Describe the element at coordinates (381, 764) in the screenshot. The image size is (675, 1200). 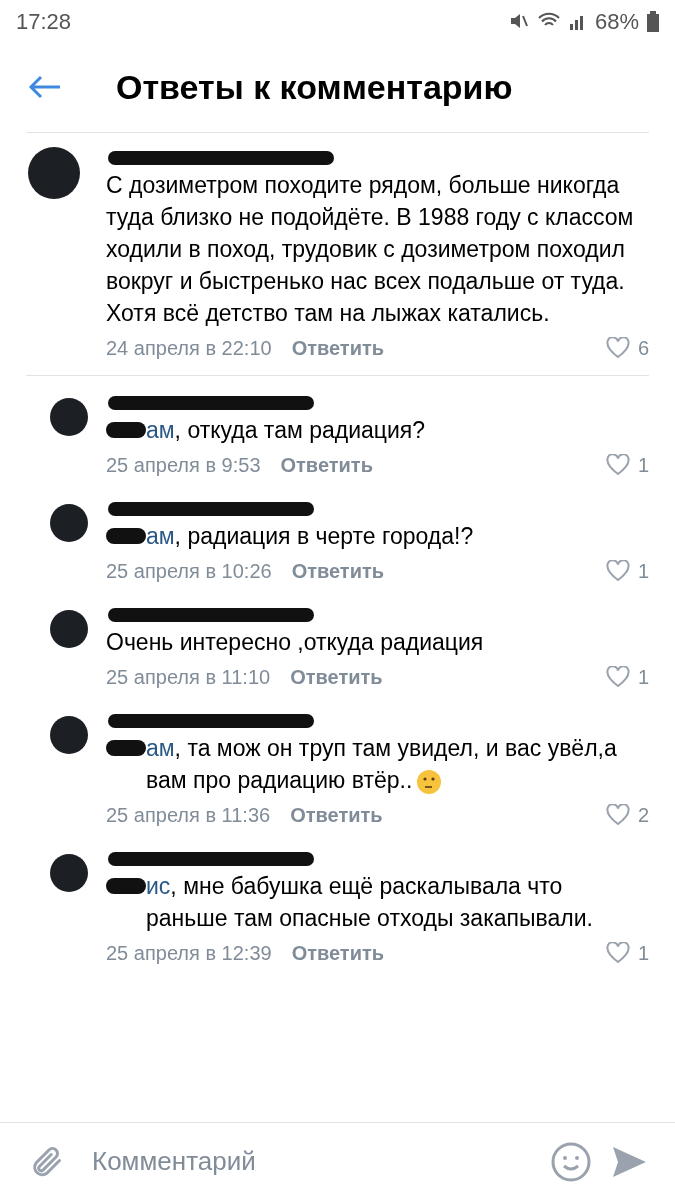
I see `reply-text: ам, та мож он труп там увидел, и вас увёл,а вам про радиацию втёр..` at that location.